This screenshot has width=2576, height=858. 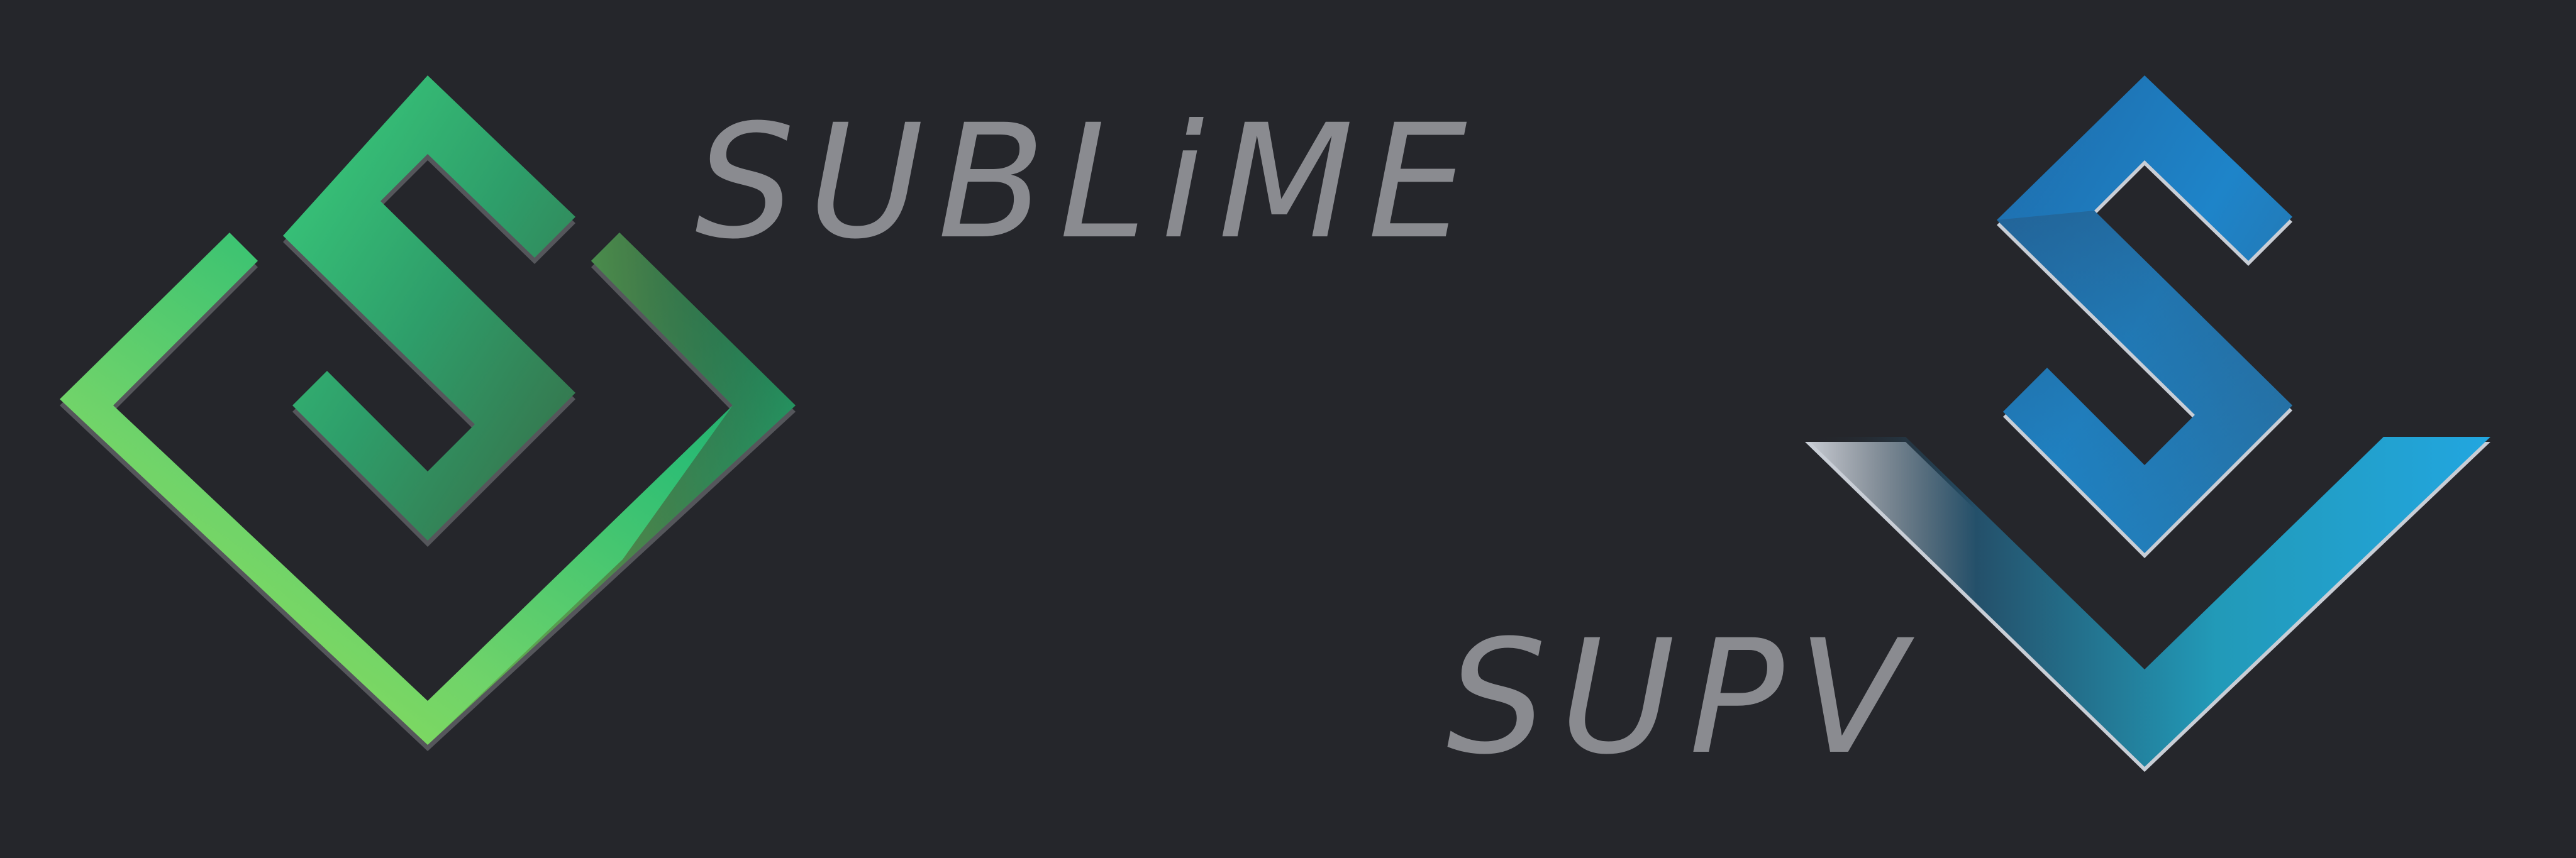 What do you see at coordinates (429, 308) in the screenshot?
I see `sublime-s-shape` at bounding box center [429, 308].